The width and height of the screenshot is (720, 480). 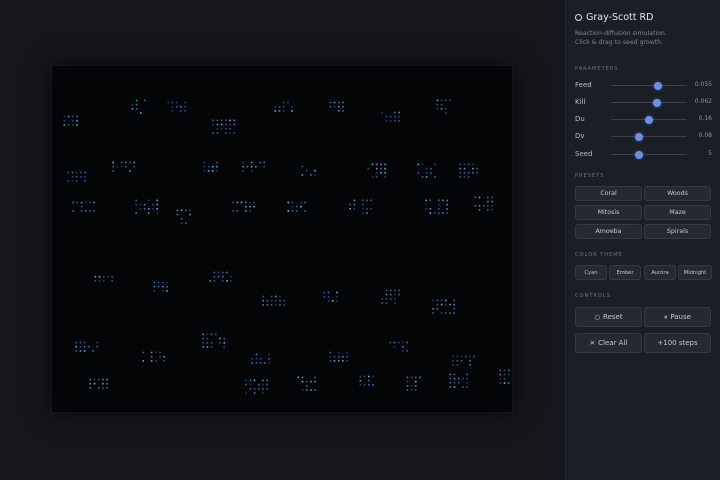 I want to click on preset-woods-button: Woods, so click(x=677, y=193).